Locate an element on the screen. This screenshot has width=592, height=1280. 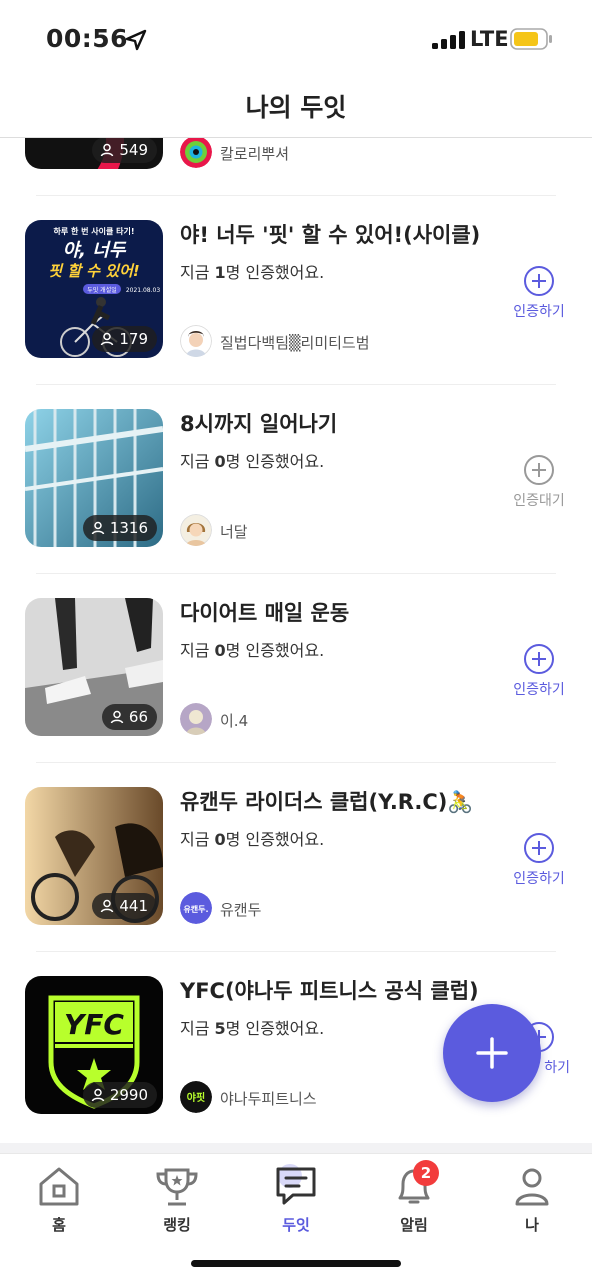
tab-label: 두잇 is located at coordinates (296, 1225).